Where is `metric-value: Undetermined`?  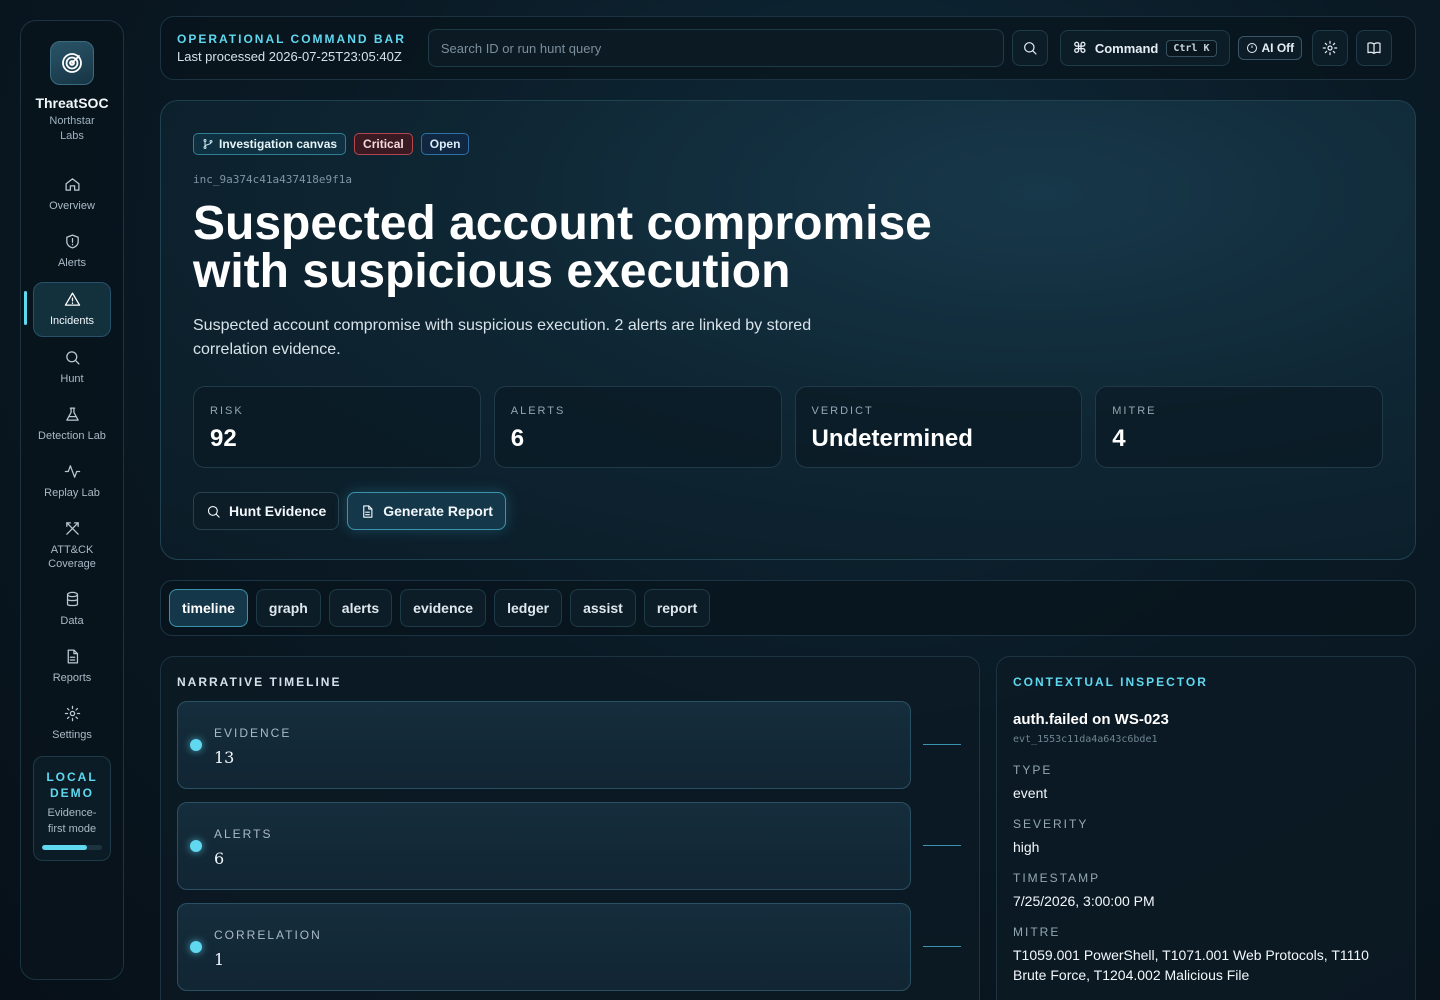
metric-value: Undetermined is located at coordinates (892, 438).